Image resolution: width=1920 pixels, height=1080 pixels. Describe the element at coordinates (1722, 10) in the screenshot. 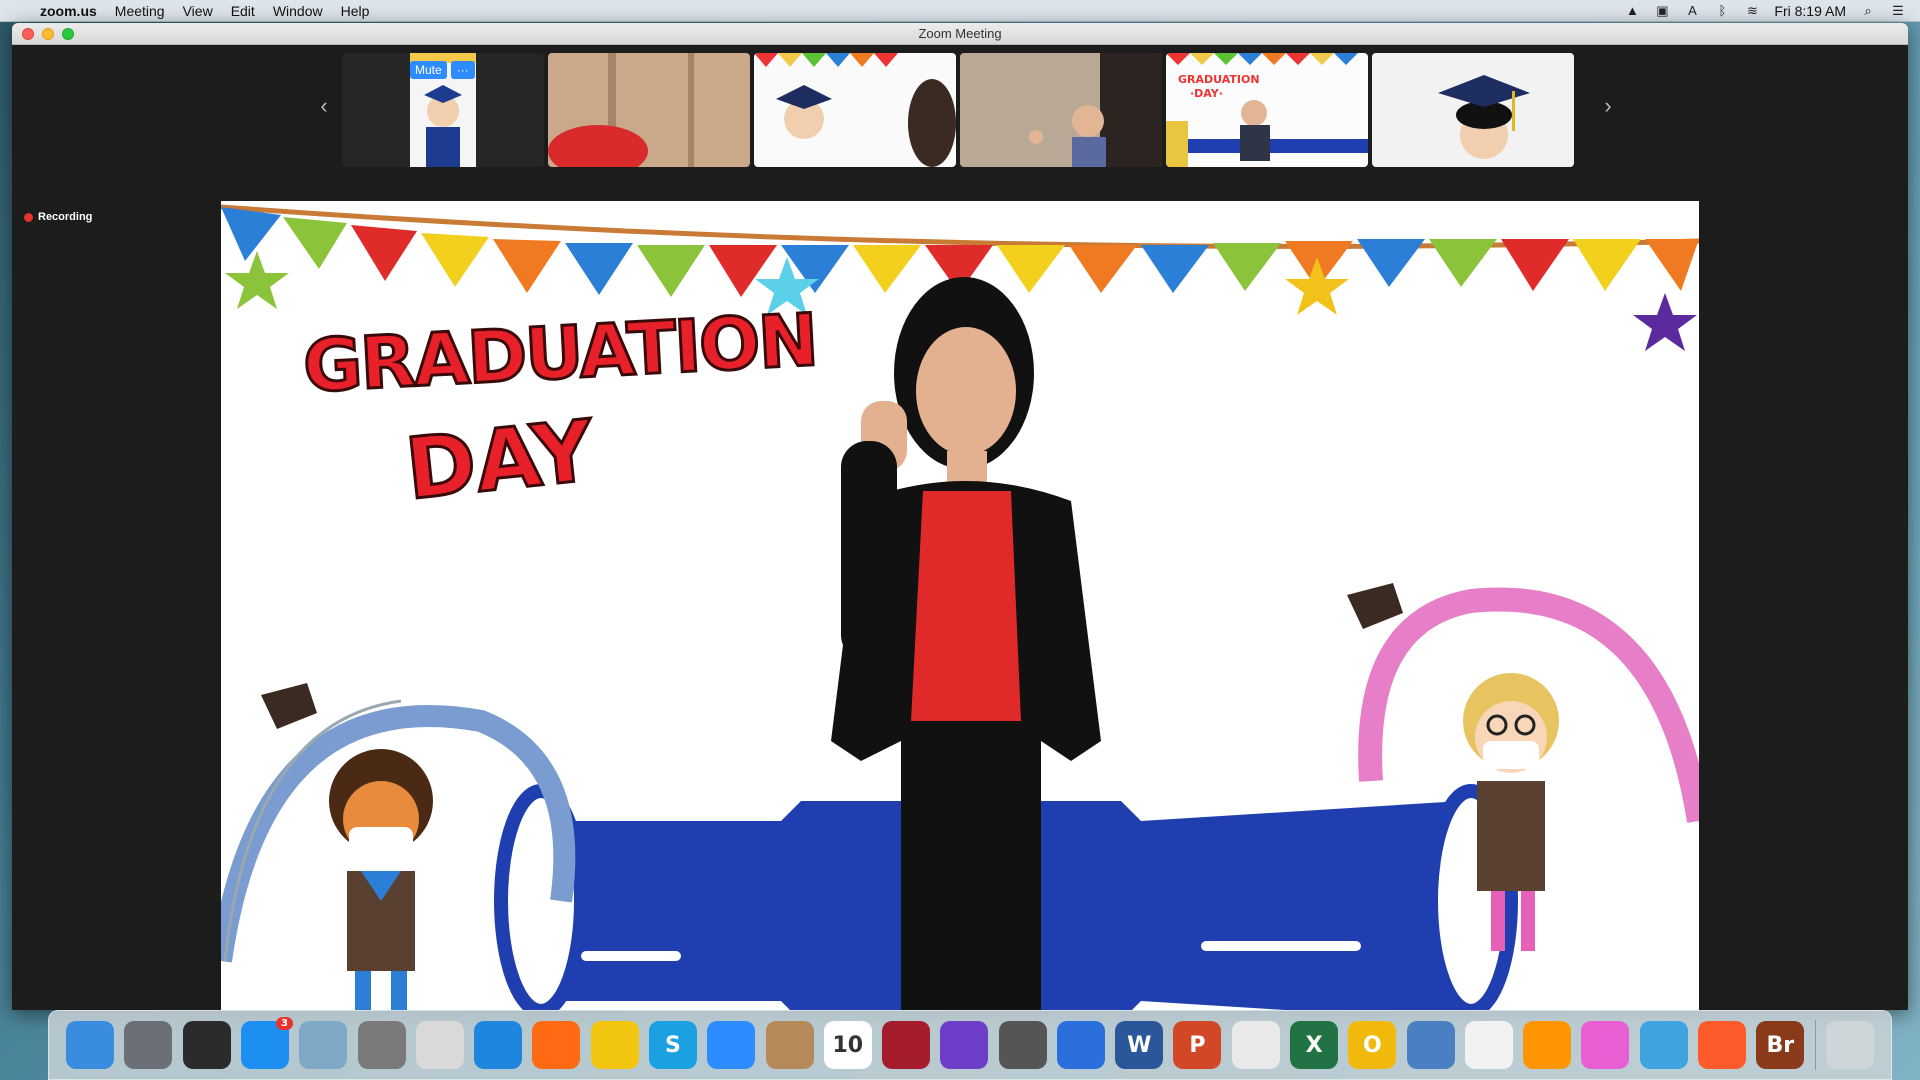

I see `bluetooth-icon: ᛒ` at that location.